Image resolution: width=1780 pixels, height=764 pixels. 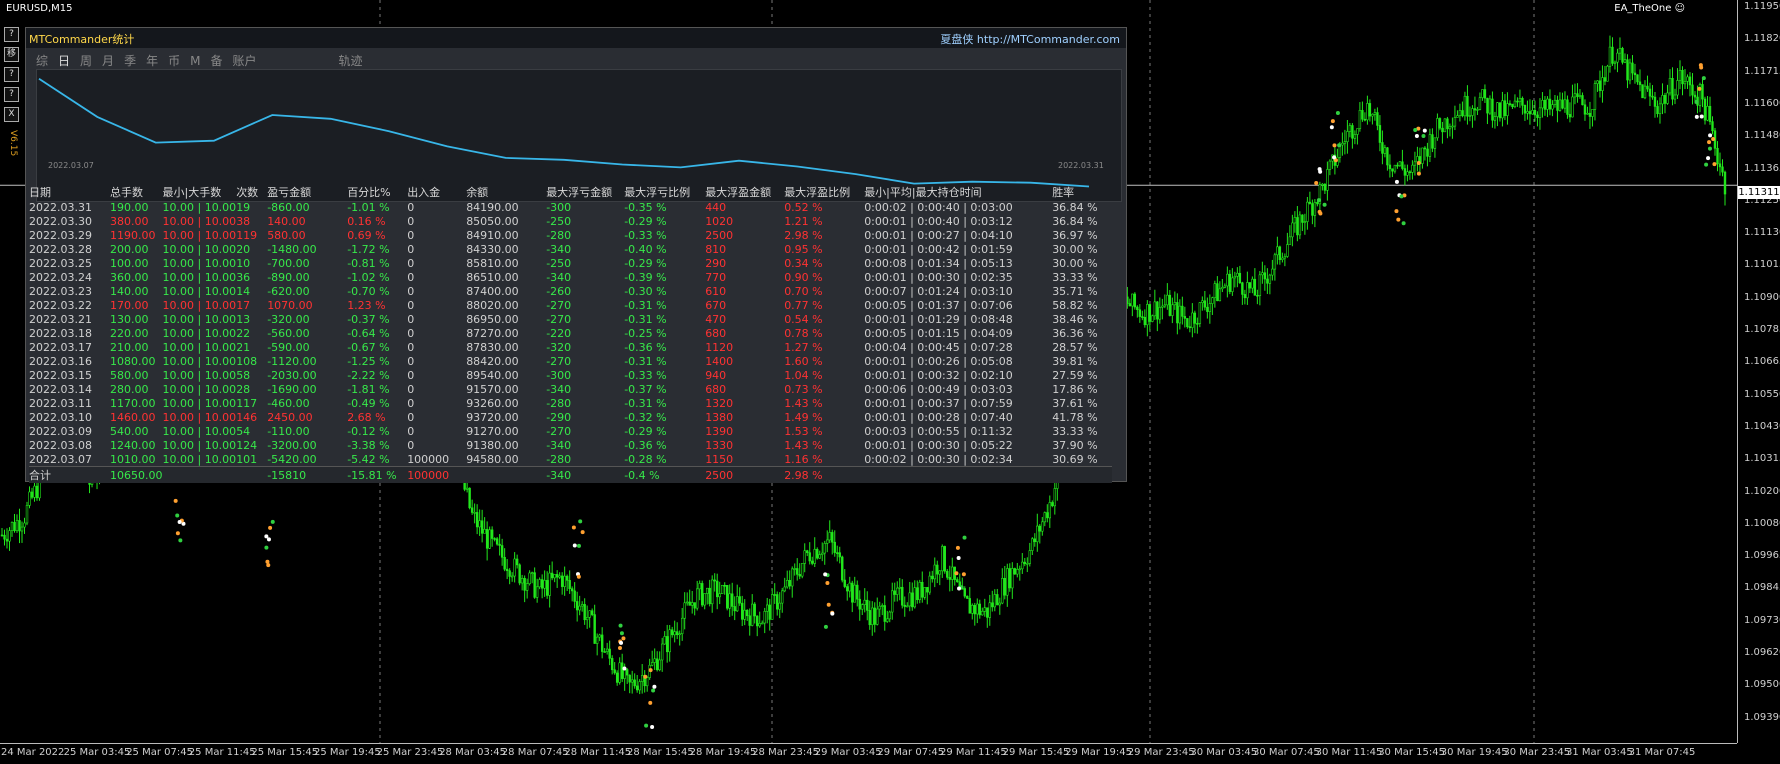 I want to click on panel-side-buttons: ? 移?? X, so click(x=12, y=77).